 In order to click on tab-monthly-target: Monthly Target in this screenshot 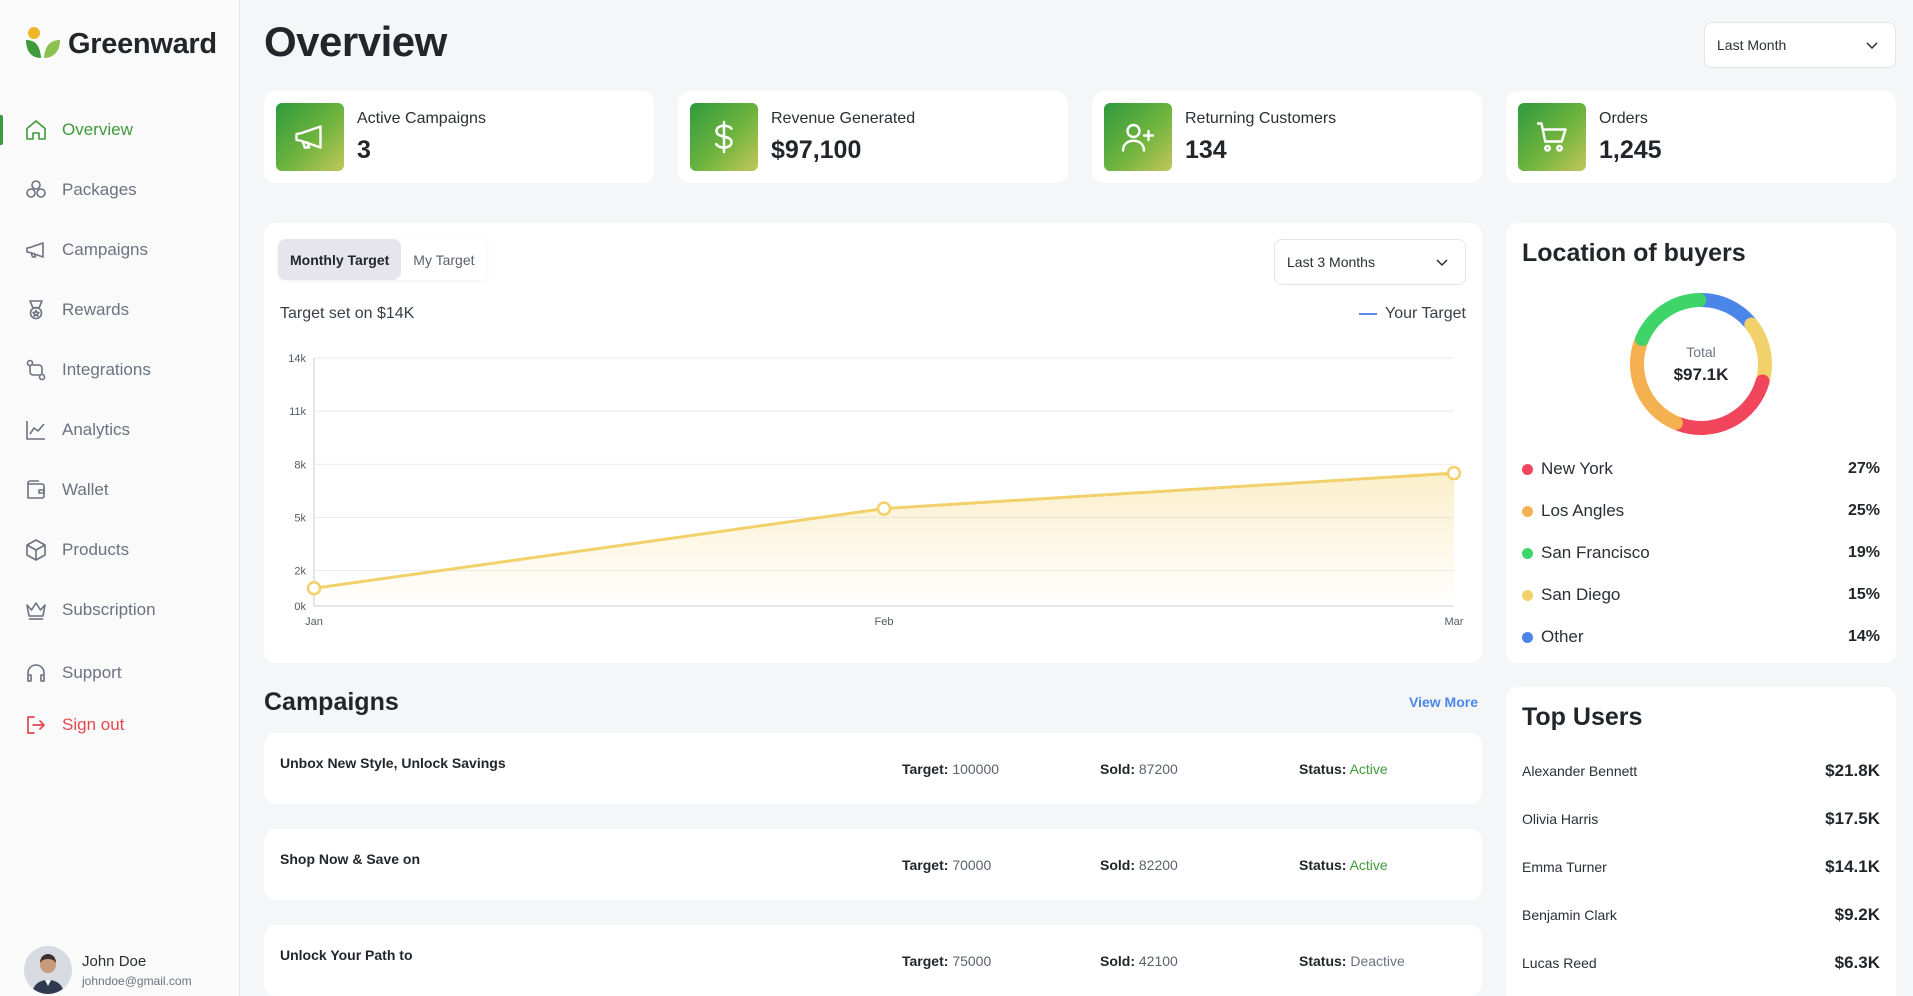, I will do `click(340, 259)`.